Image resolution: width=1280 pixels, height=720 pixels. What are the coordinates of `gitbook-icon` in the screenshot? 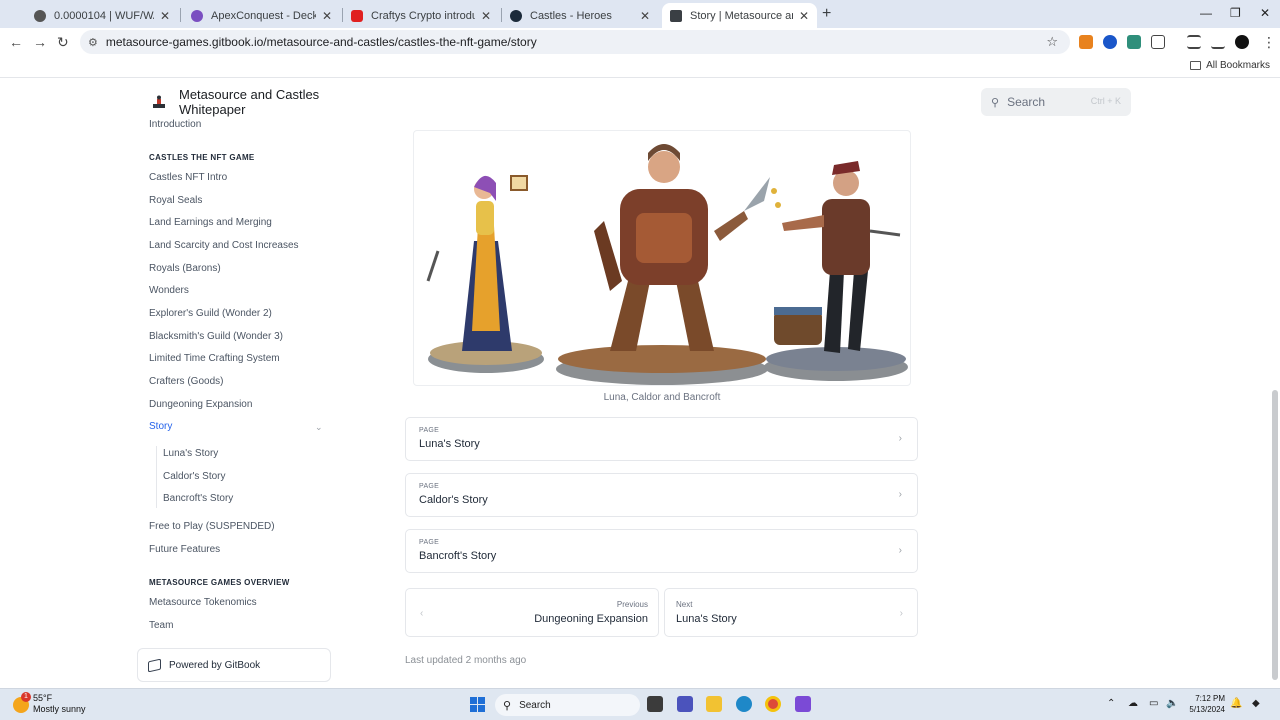 It's located at (154, 665).